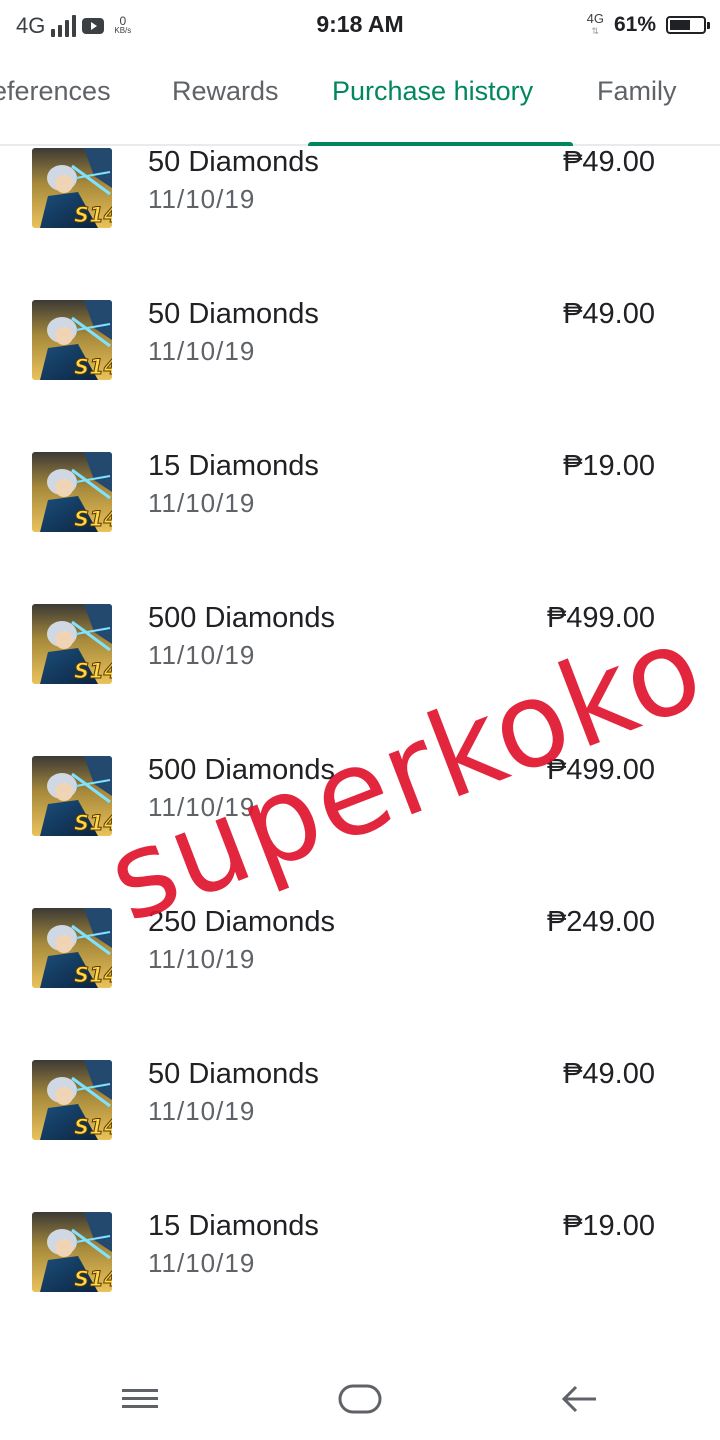  What do you see at coordinates (432, 91) in the screenshot?
I see `tab-purchase-history: Purchase history` at bounding box center [432, 91].